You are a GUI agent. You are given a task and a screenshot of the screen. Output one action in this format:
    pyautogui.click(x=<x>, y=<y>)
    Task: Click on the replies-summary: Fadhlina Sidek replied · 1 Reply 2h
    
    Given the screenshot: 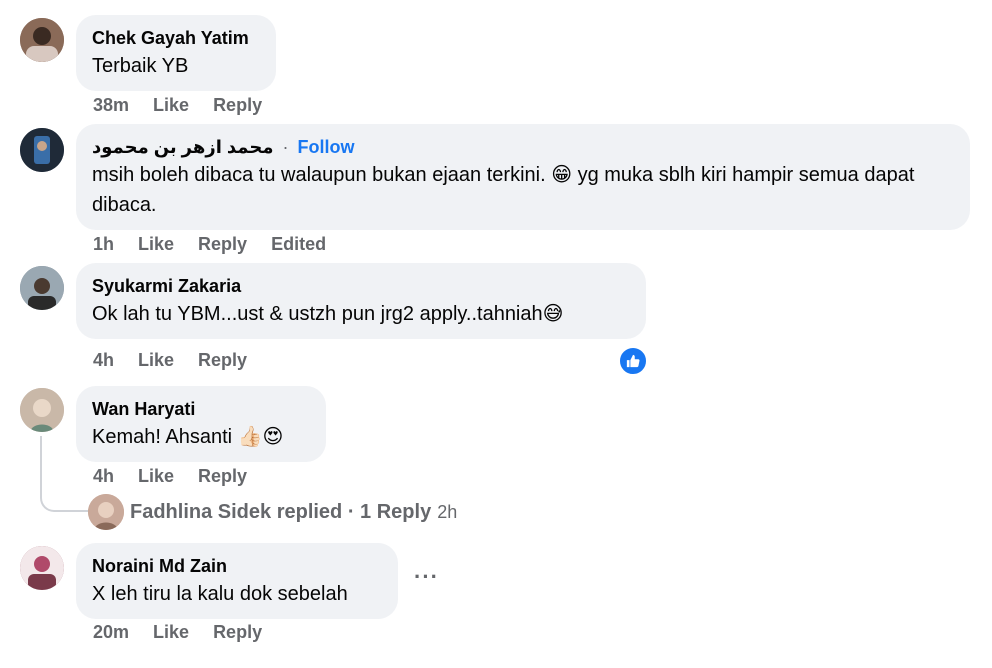 What is the action you would take?
    pyautogui.click(x=272, y=512)
    